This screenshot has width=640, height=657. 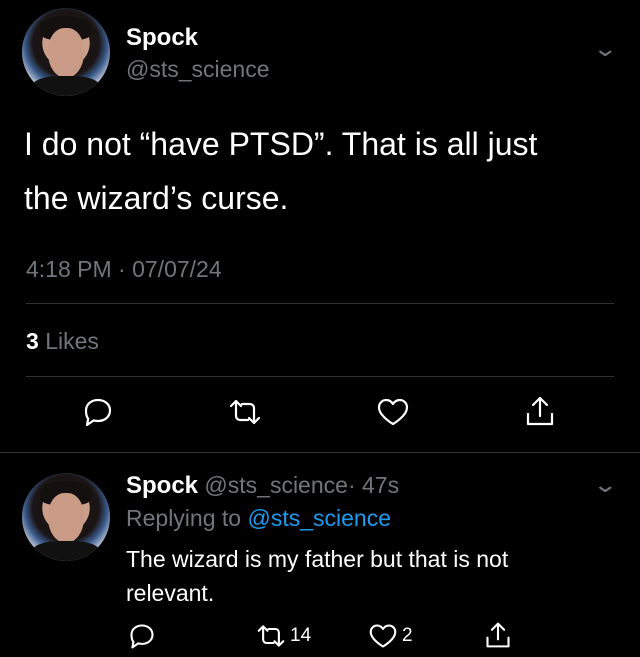 I want to click on tweet-timestamp: 4:18 PM · 07/07/24, so click(x=124, y=269).